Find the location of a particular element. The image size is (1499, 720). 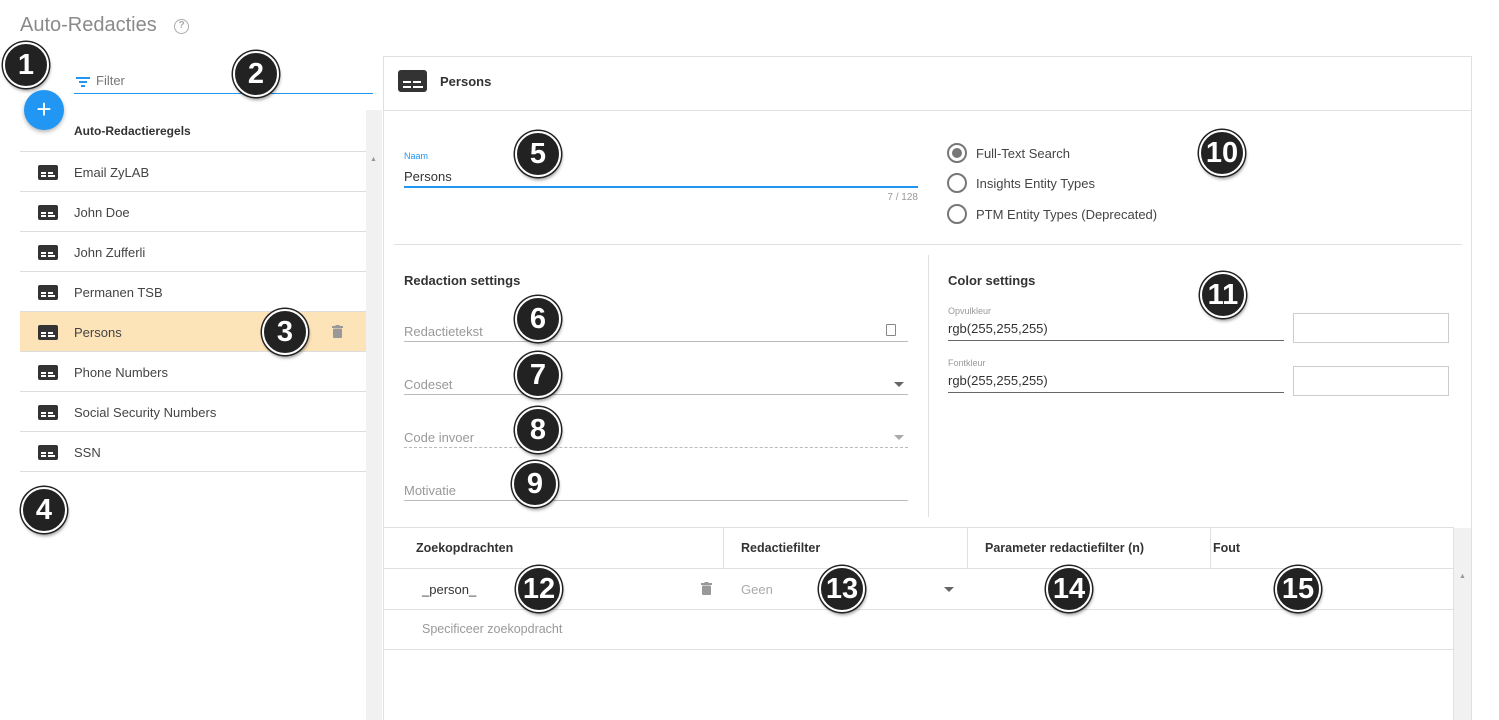

column-header: Zoekopdrachten is located at coordinates (465, 548).